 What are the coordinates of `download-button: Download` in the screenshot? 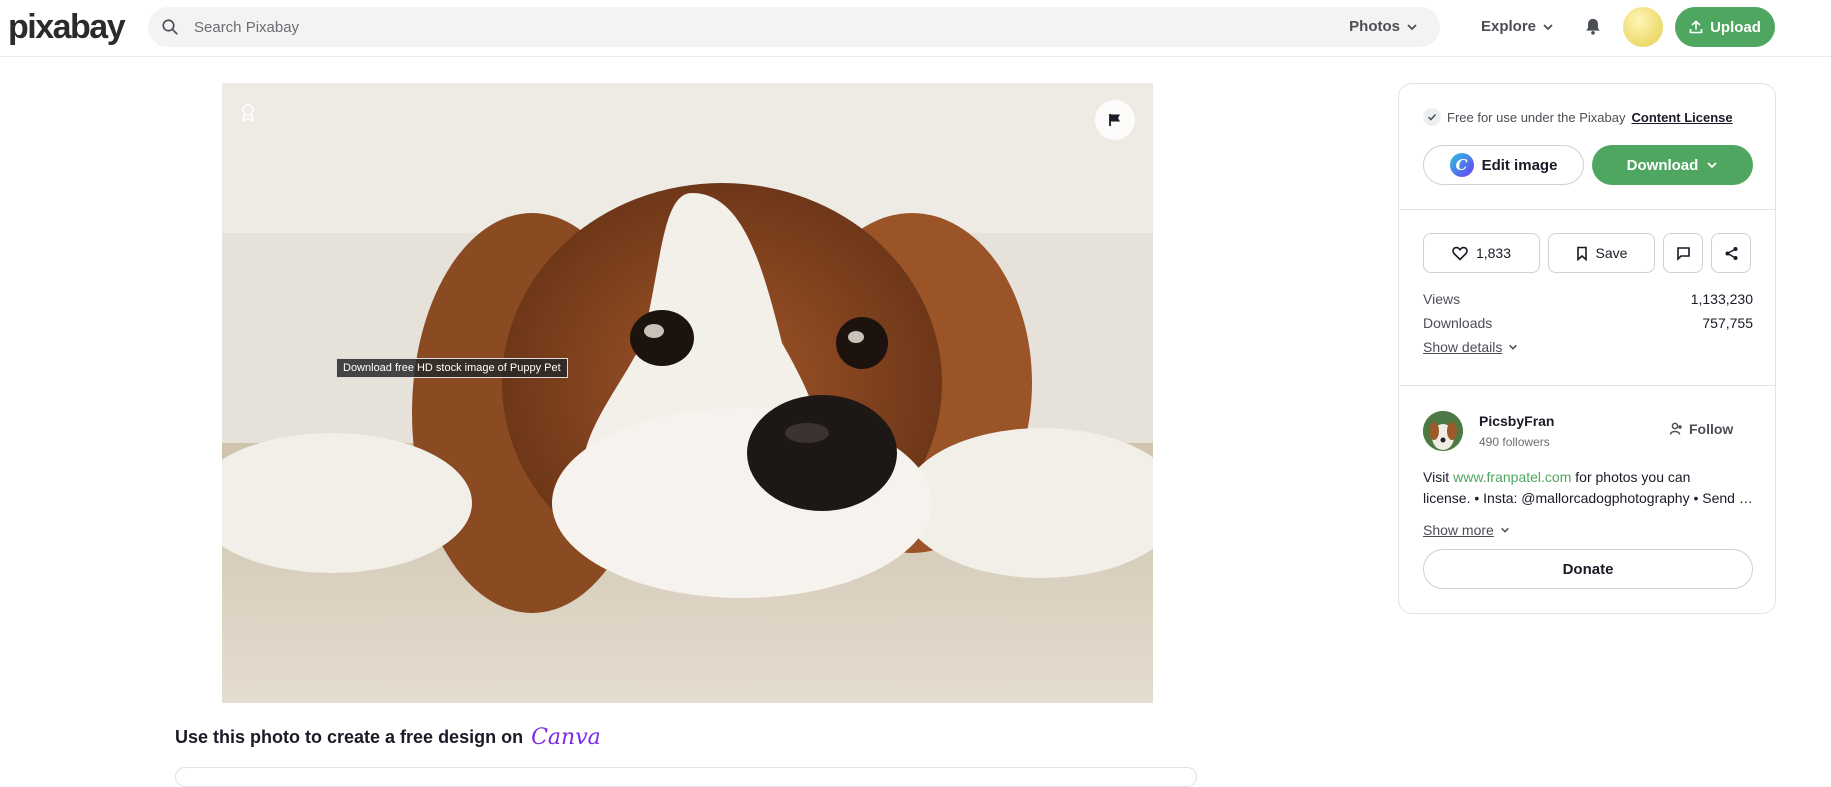 It's located at (1672, 165).